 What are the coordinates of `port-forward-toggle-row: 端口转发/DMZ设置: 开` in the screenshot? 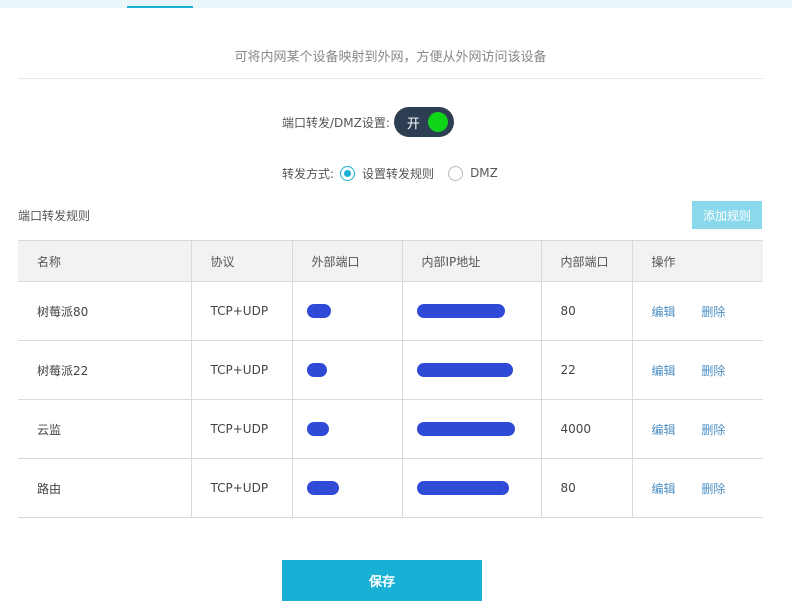 It's located at (368, 122).